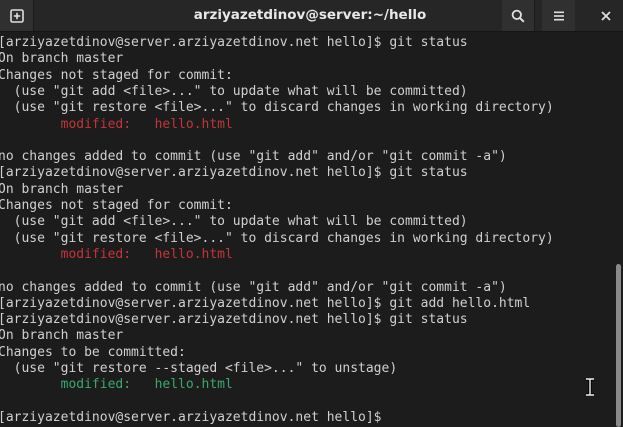  I want to click on new-tab-icon, so click(16, 15).